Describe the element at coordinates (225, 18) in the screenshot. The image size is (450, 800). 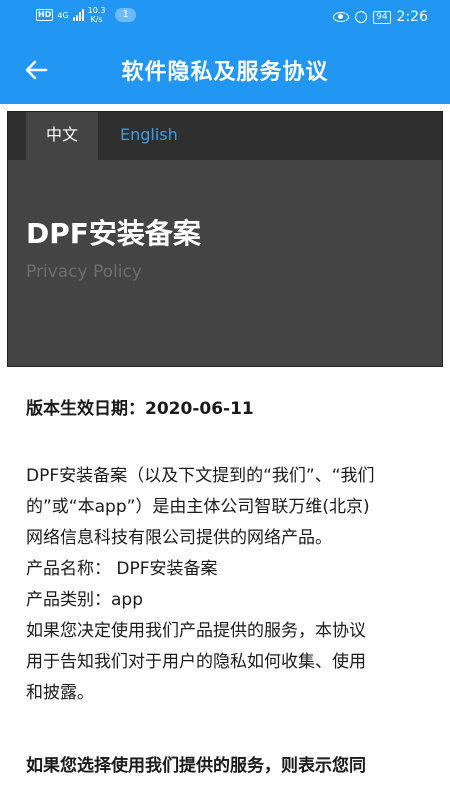
I see `status-bar: HD 4G 10.3 K/s 1 94 2:26` at that location.